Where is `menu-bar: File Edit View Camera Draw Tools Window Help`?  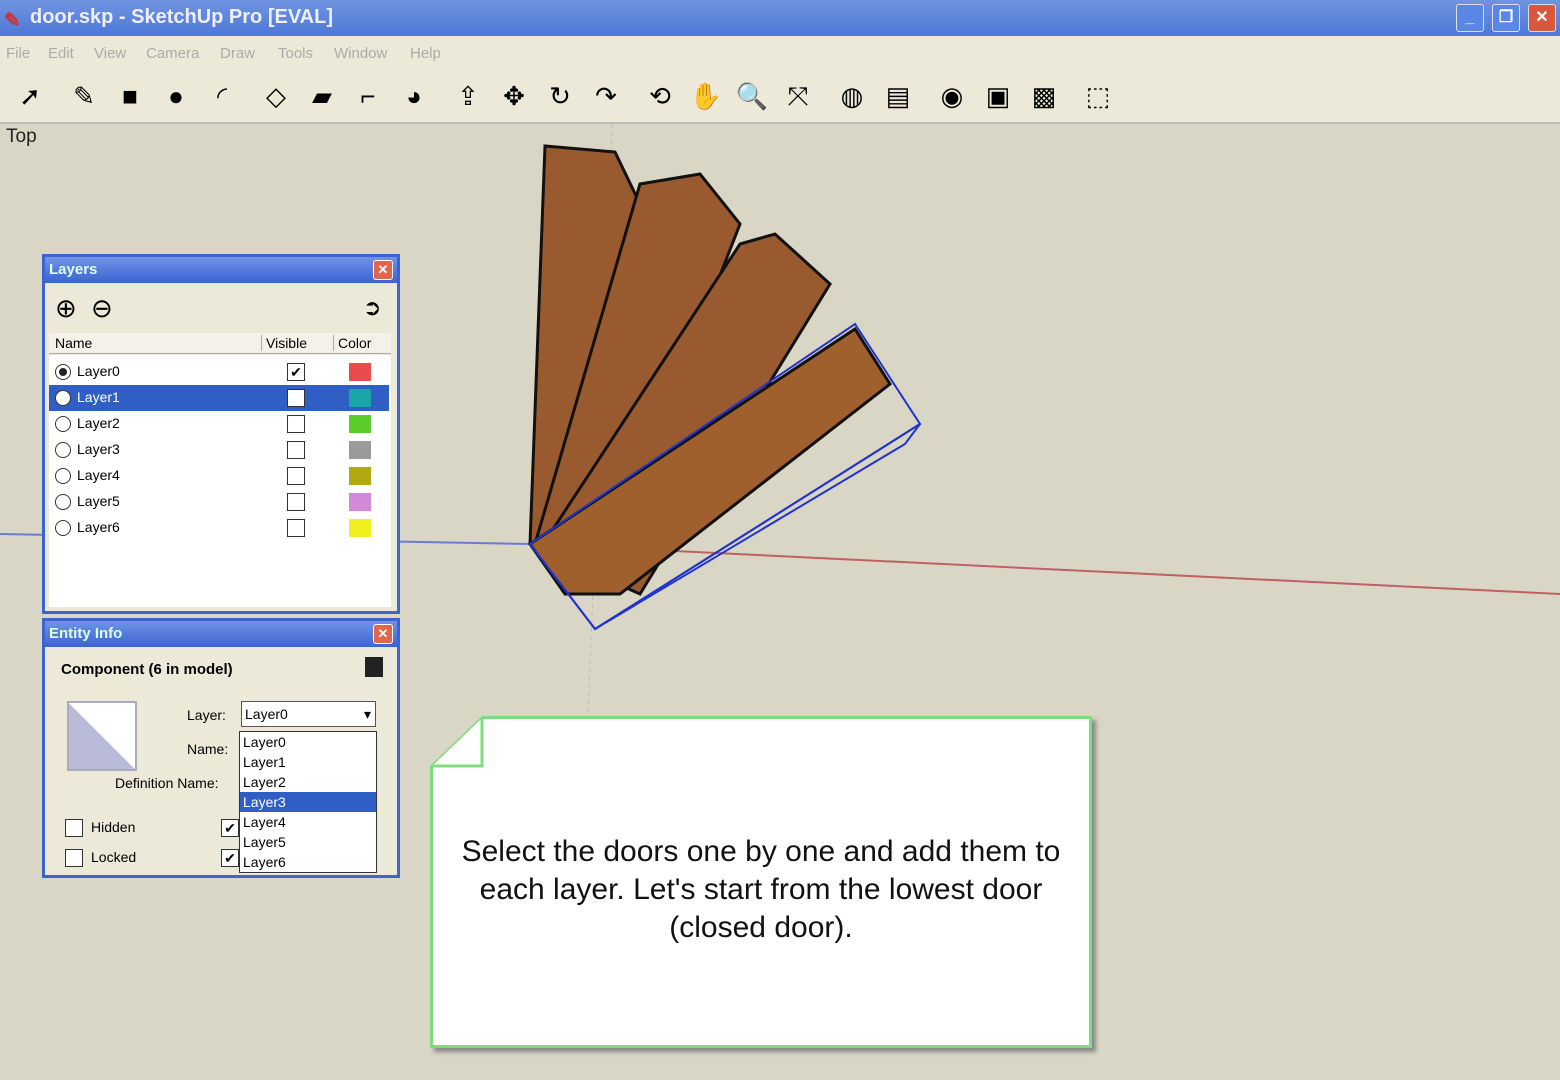 menu-bar: File Edit View Camera Draw Tools Window Help is located at coordinates (780, 53).